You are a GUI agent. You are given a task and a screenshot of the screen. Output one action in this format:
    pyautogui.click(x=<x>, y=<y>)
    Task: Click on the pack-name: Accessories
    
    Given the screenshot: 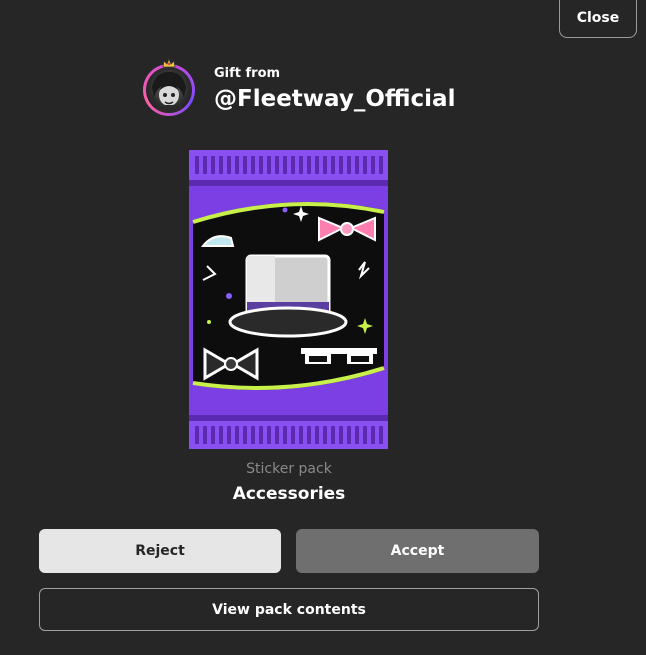 What is the action you would take?
    pyautogui.click(x=289, y=494)
    